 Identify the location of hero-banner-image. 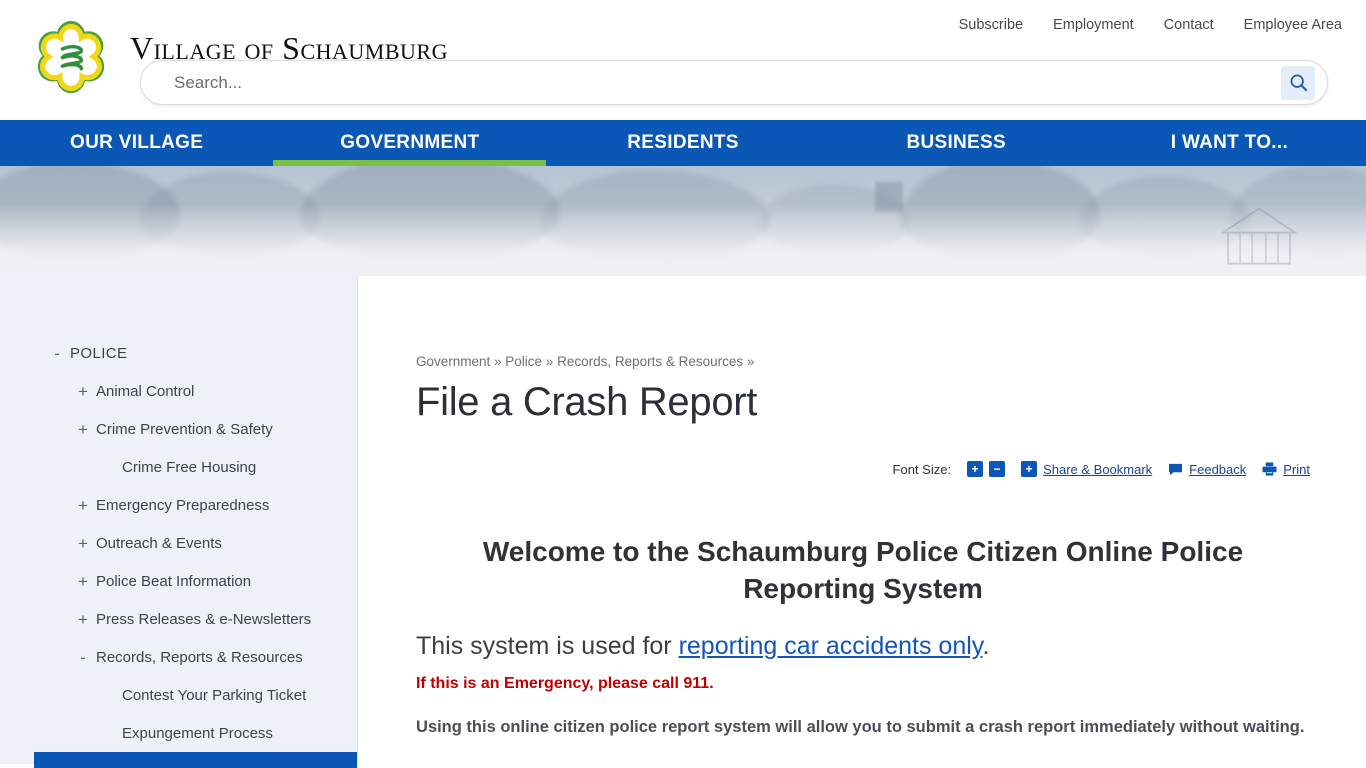
(683, 221).